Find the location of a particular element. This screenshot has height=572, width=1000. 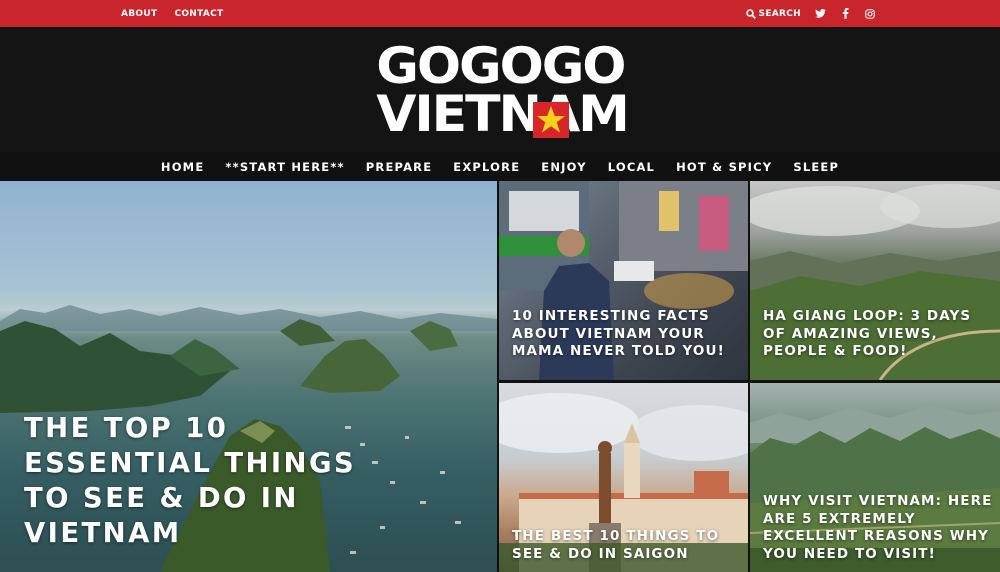

twitter-icon is located at coordinates (820, 14).